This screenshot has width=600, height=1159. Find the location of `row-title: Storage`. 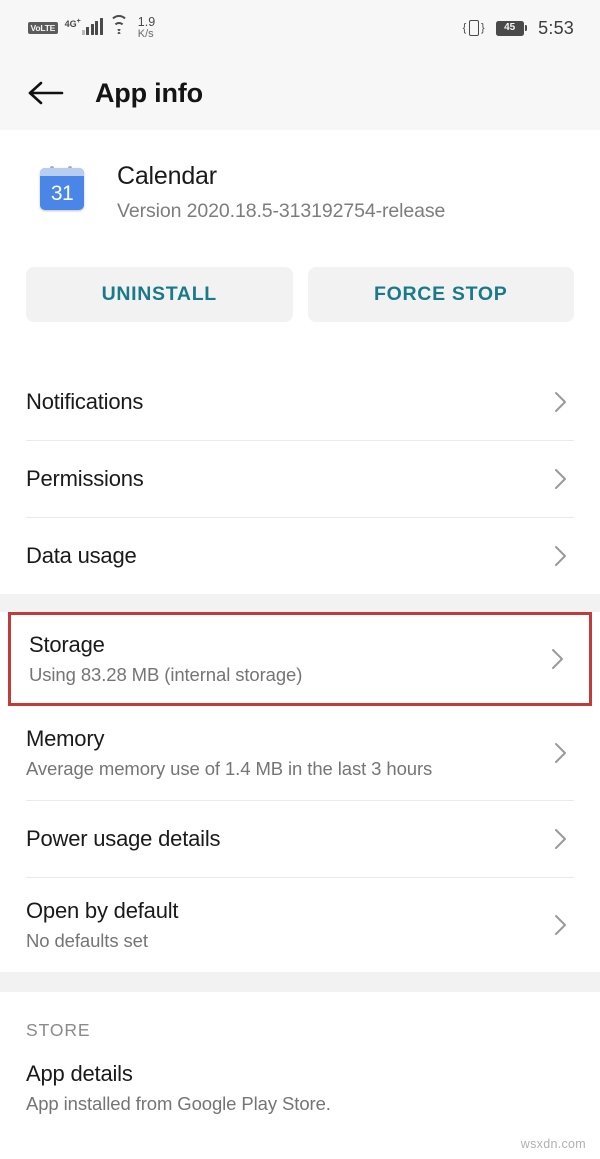

row-title: Storage is located at coordinates (67, 644).